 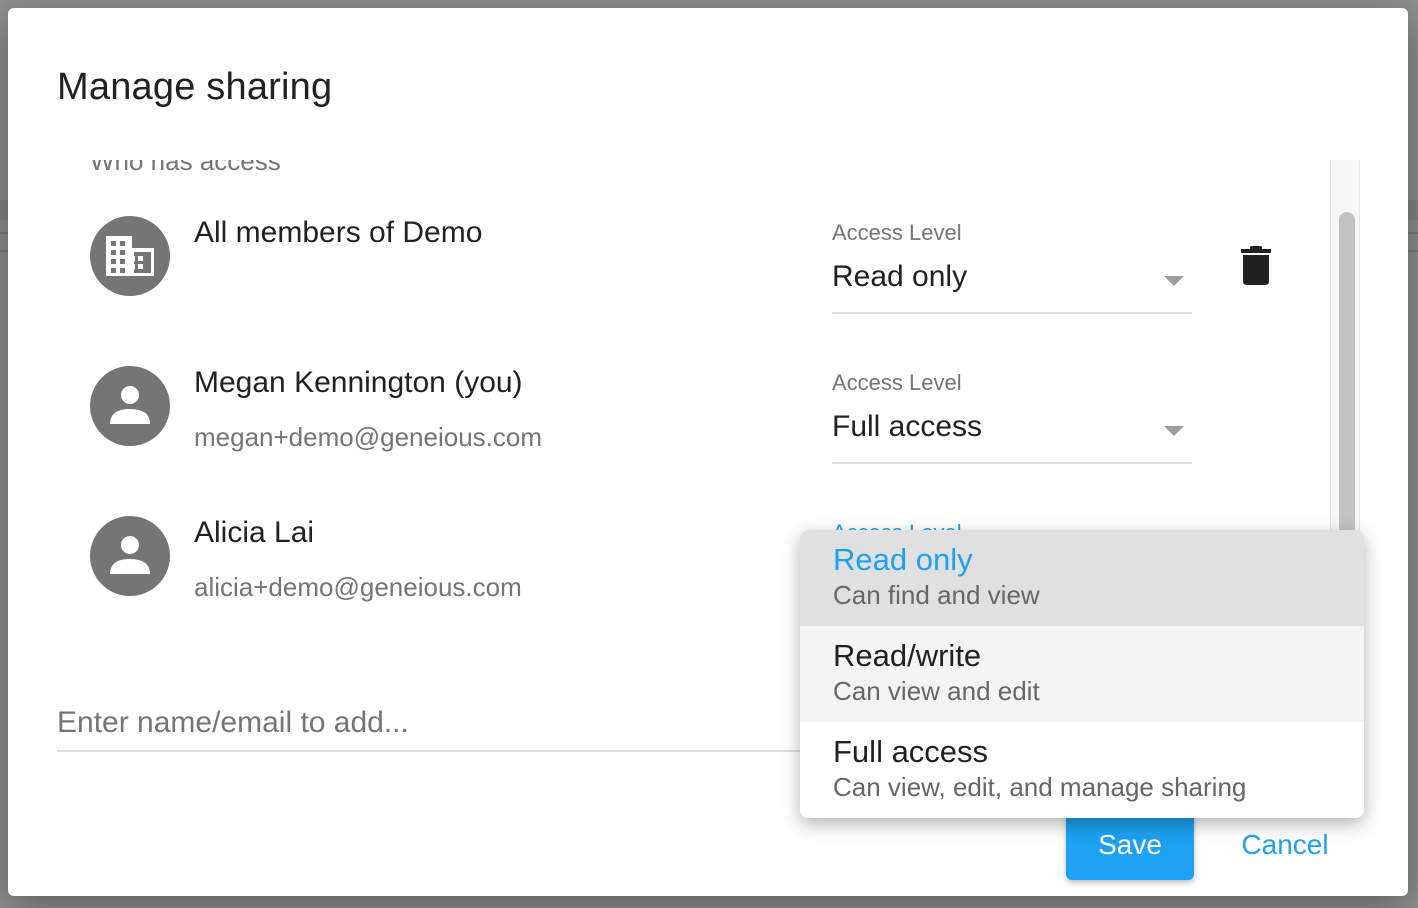 What do you see at coordinates (1040, 787) in the screenshot?
I see `menu-item-description: Can view, edit, and manage sharing` at bounding box center [1040, 787].